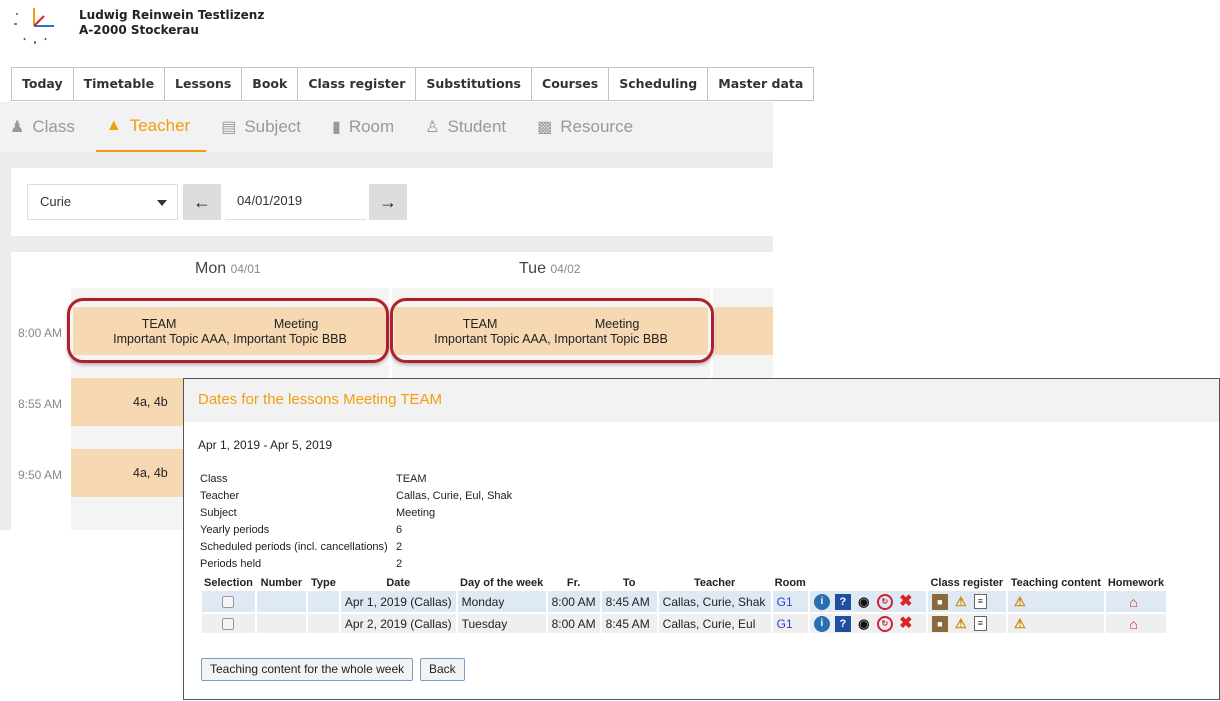  What do you see at coordinates (229, 127) in the screenshot?
I see `book-icon: ▤` at bounding box center [229, 127].